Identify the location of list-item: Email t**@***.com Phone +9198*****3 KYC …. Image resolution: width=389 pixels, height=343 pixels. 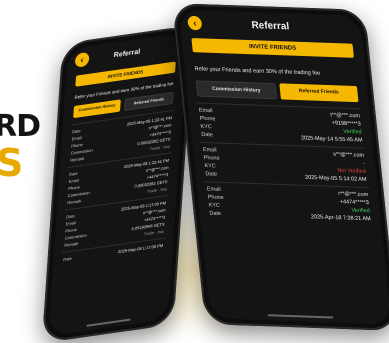
(281, 125).